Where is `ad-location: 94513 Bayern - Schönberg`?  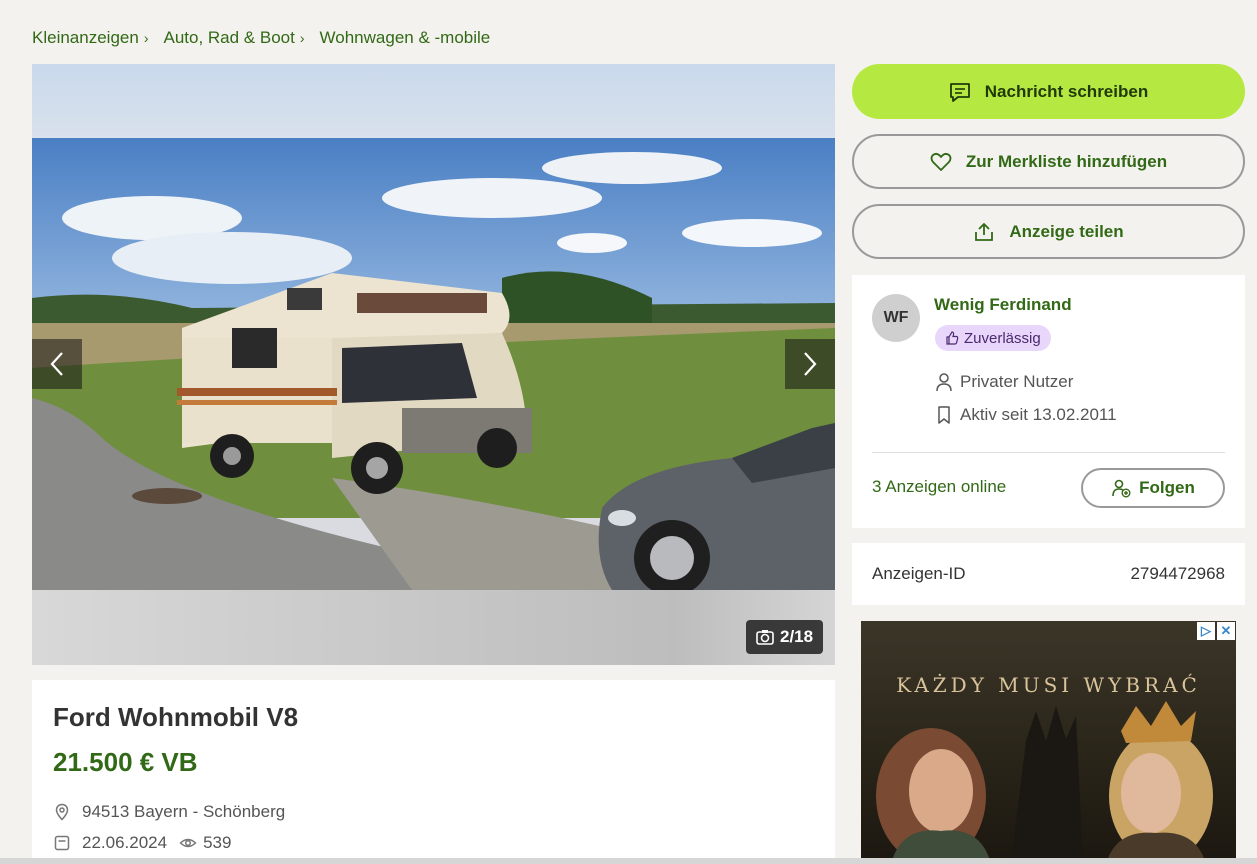
ad-location: 94513 Bayern - Schönberg is located at coordinates (169, 812).